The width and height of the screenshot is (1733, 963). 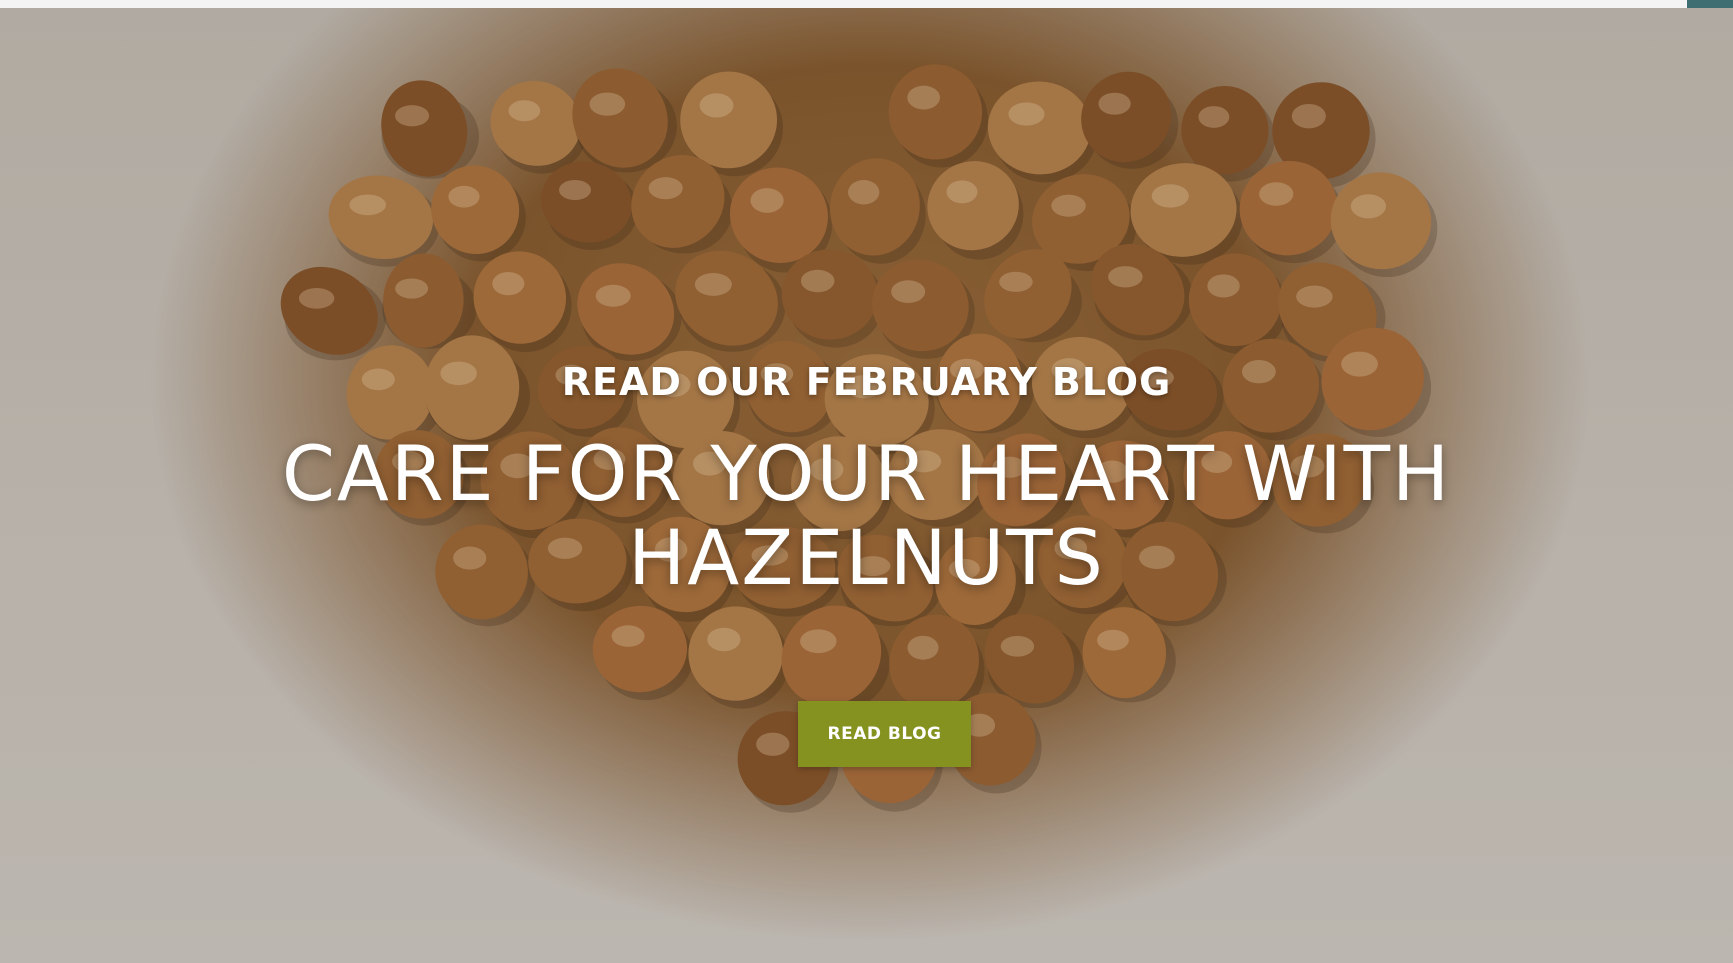 I want to click on top-strip-accent, so click(x=1710, y=4).